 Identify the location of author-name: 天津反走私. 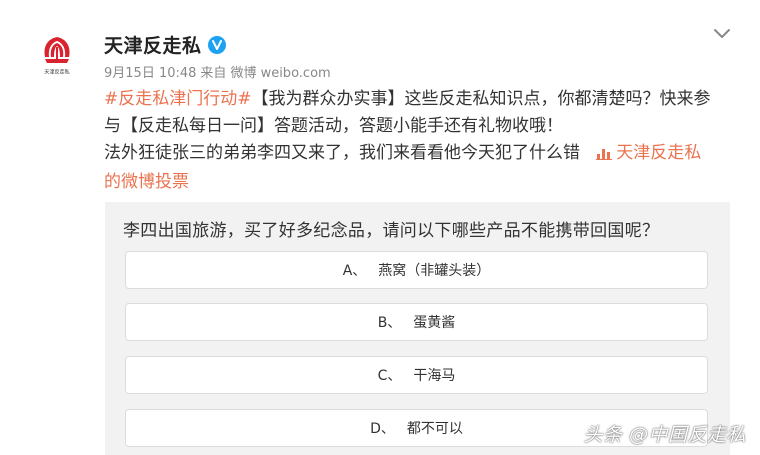
(153, 44).